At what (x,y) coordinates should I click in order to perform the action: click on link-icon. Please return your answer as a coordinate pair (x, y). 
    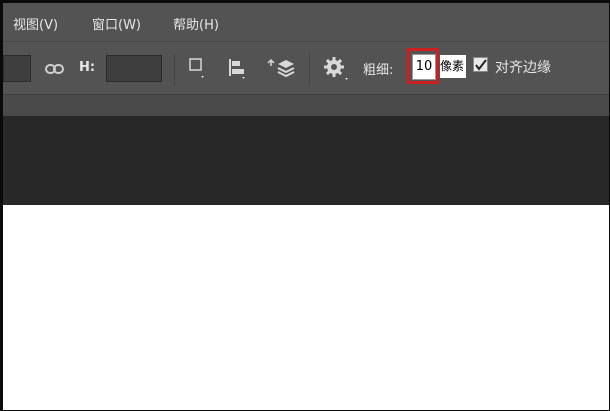
    Looking at the image, I should click on (55, 69).